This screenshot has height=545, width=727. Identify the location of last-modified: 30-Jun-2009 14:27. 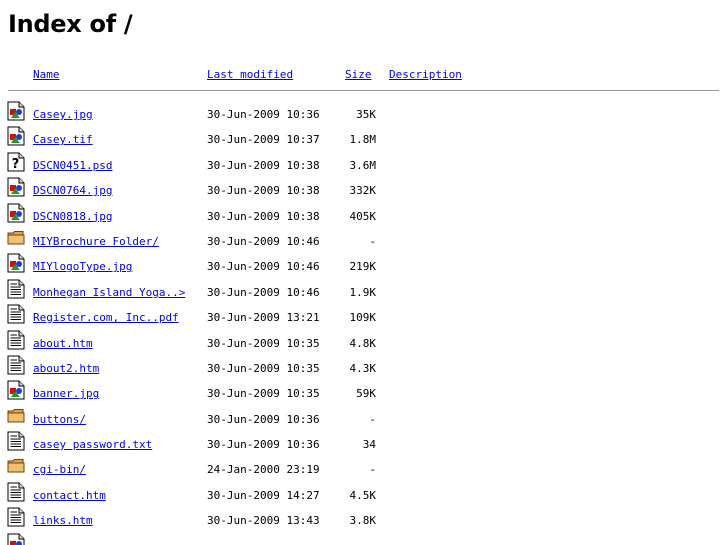
(263, 495).